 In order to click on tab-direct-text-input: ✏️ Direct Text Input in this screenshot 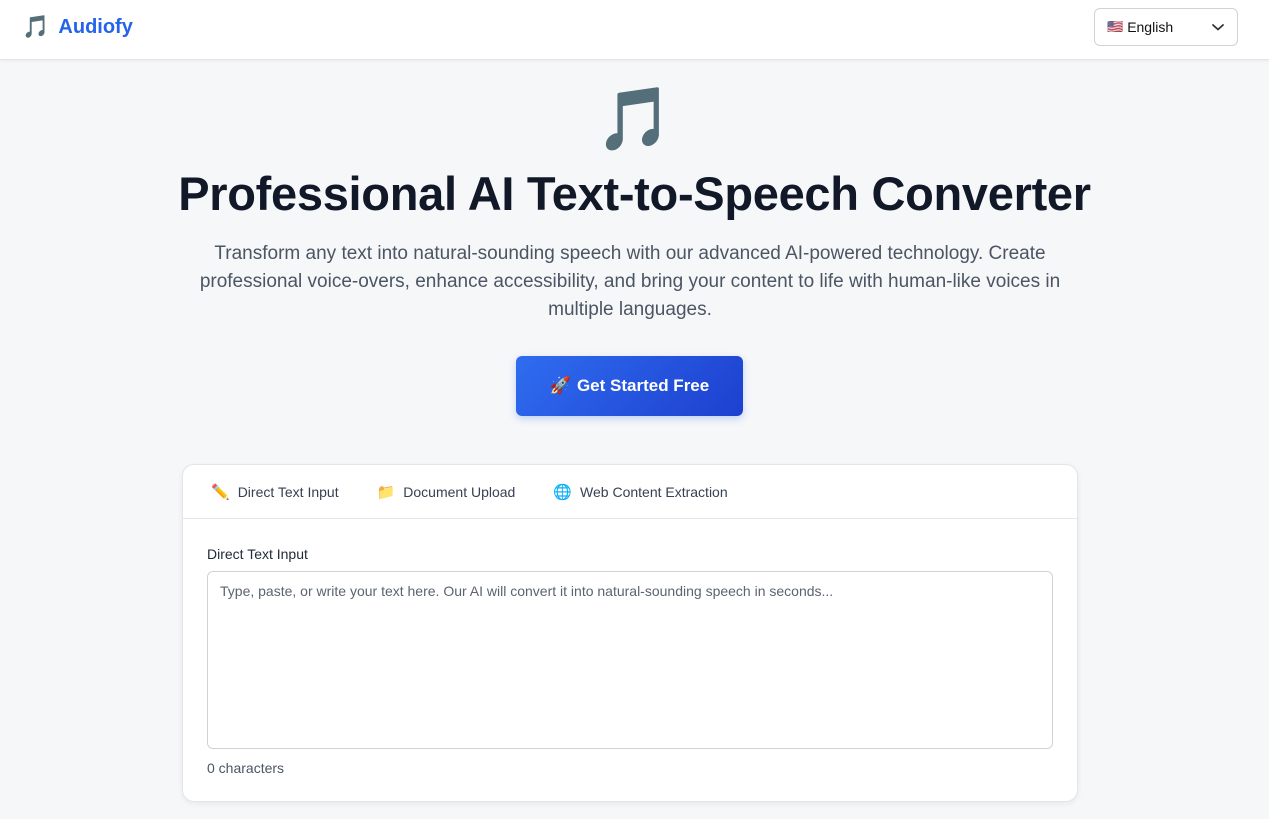, I will do `click(275, 492)`.